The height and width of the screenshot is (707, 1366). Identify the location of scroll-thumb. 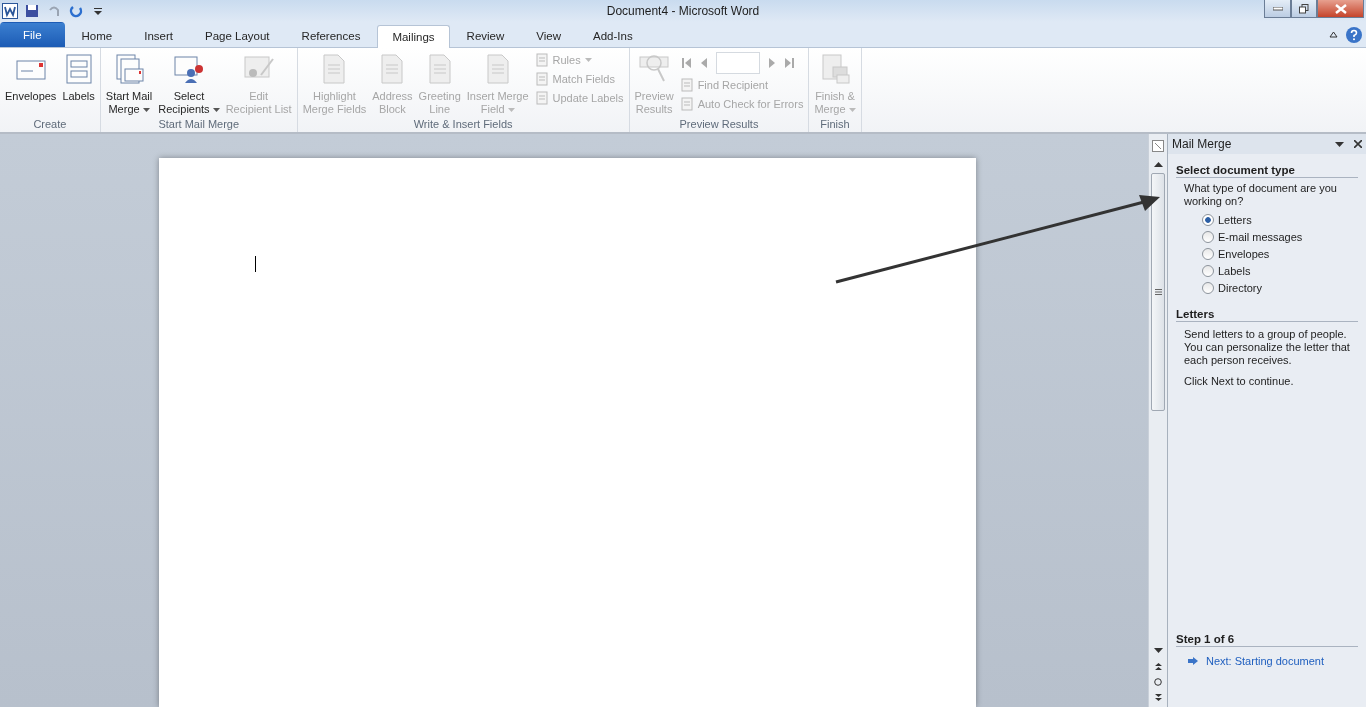
(1158, 292).